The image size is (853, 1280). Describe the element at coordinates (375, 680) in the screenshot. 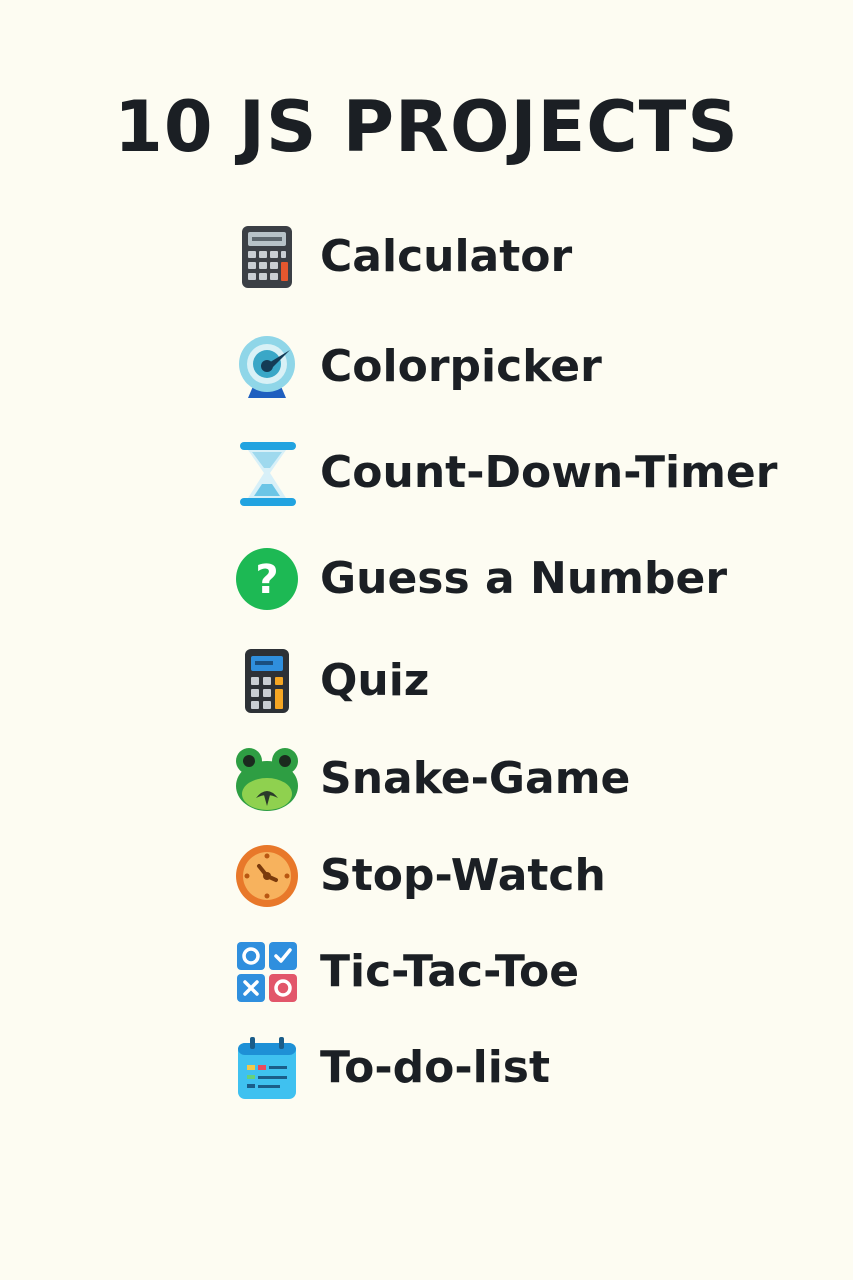

I see `project-label: Quiz` at that location.